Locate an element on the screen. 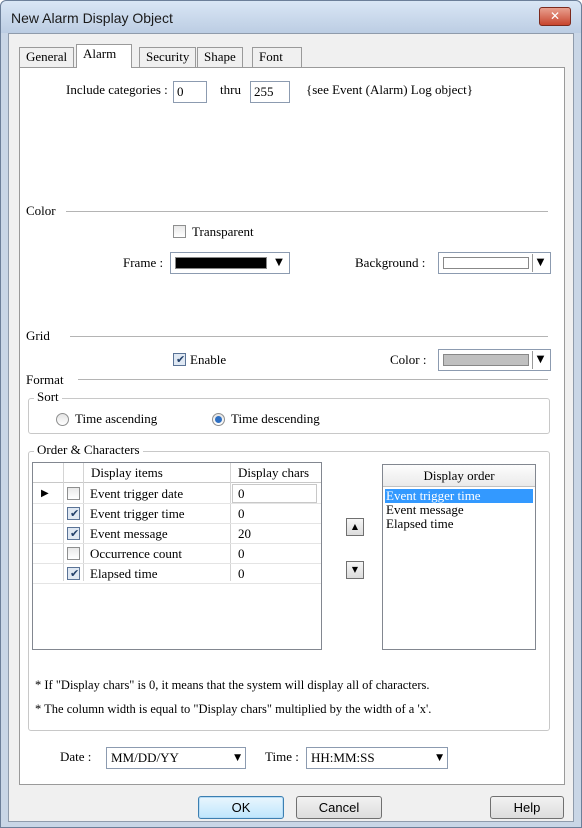  grid-color-picker: ▼ is located at coordinates (494, 360).